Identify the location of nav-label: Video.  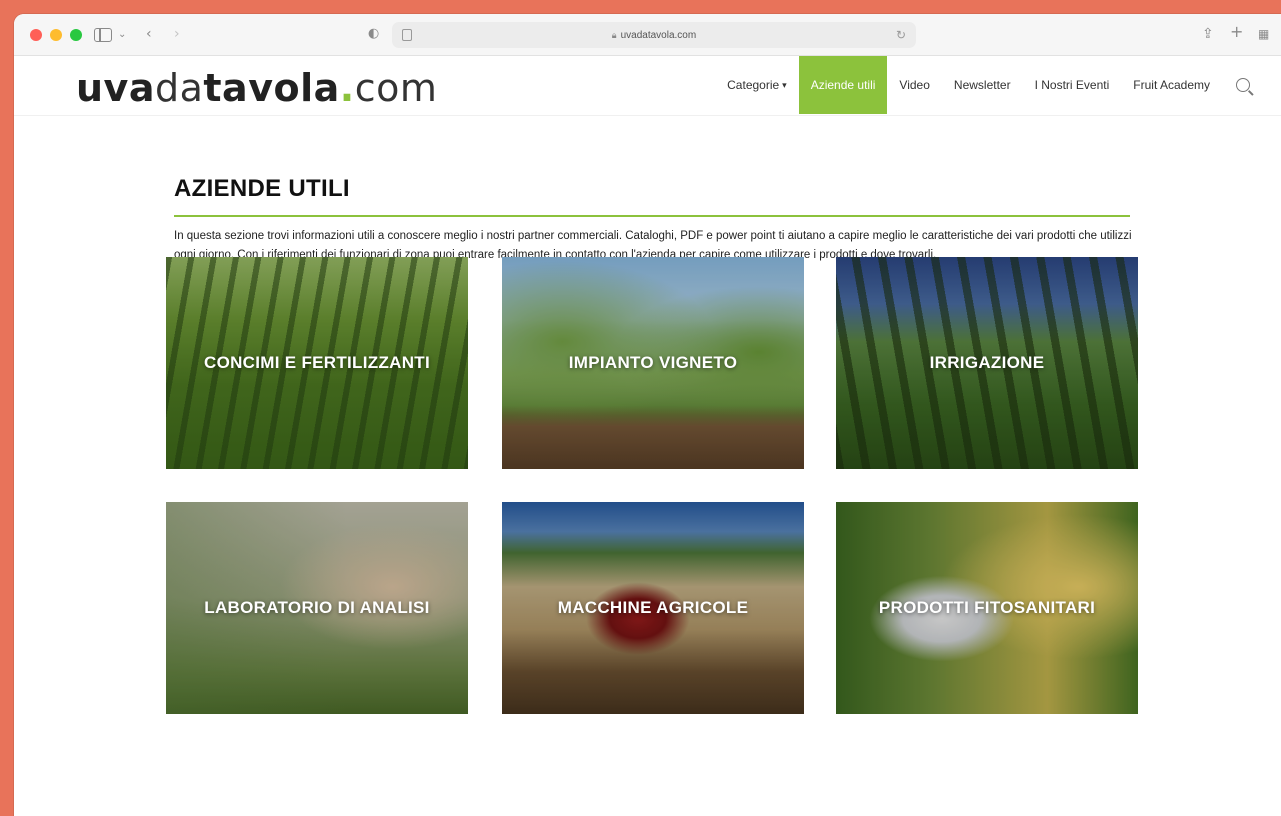
(914, 85).